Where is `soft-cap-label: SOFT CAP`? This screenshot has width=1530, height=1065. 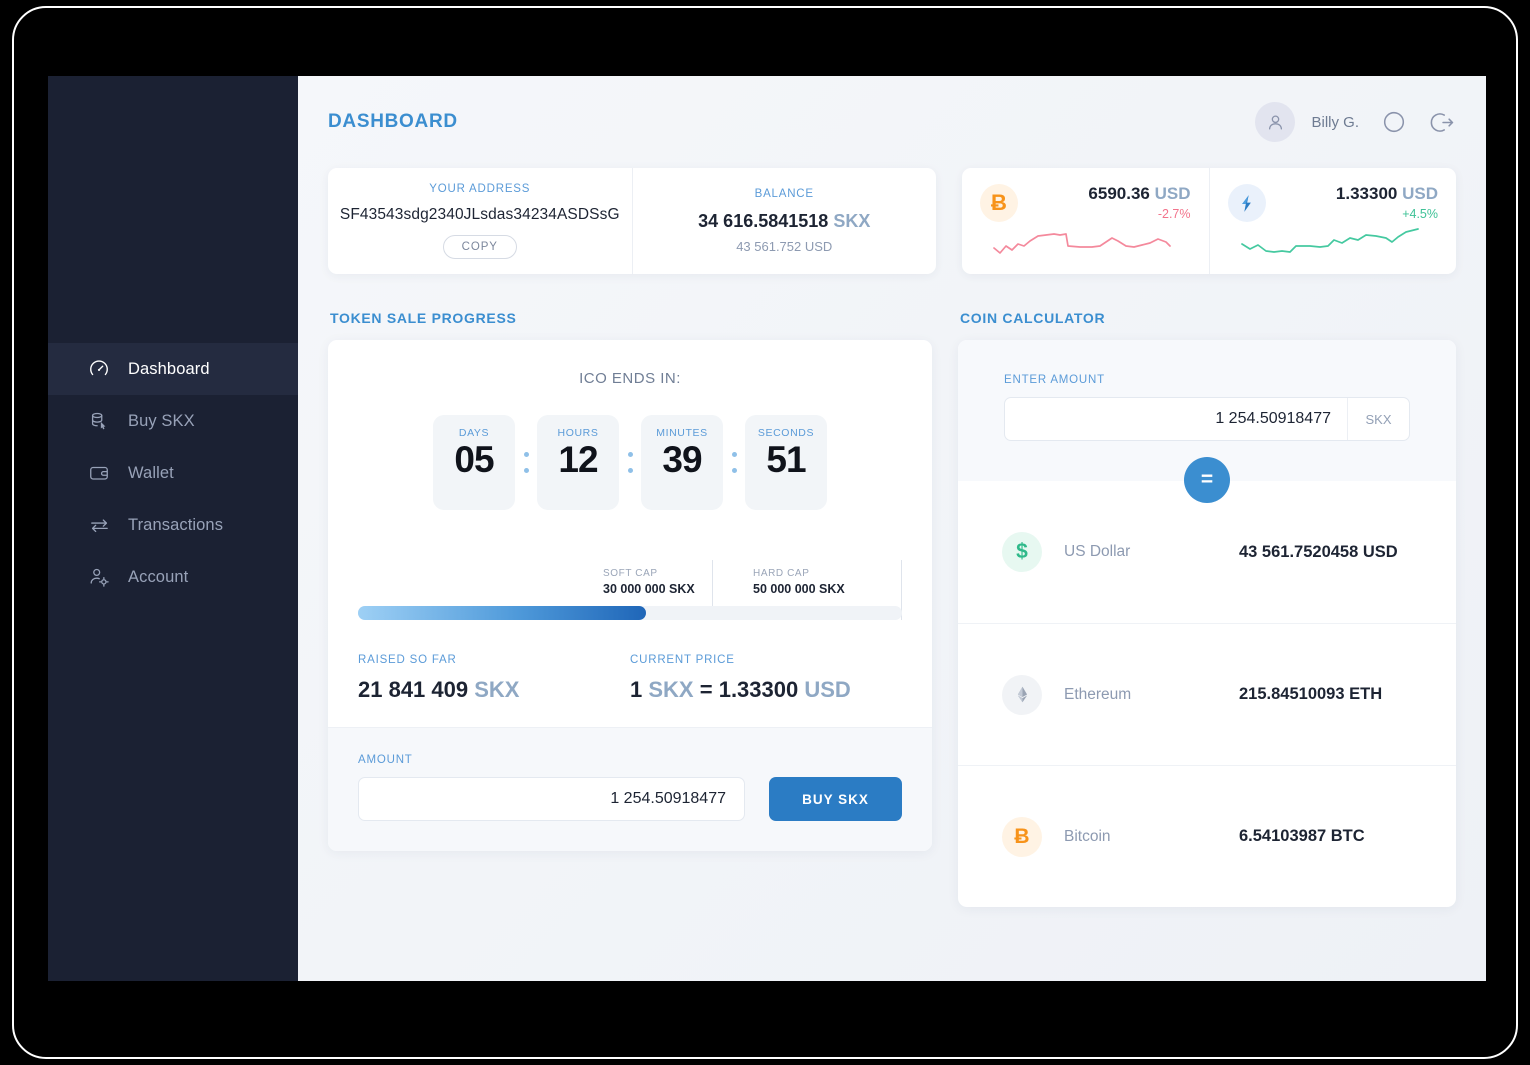 soft-cap-label: SOFT CAP is located at coordinates (630, 573).